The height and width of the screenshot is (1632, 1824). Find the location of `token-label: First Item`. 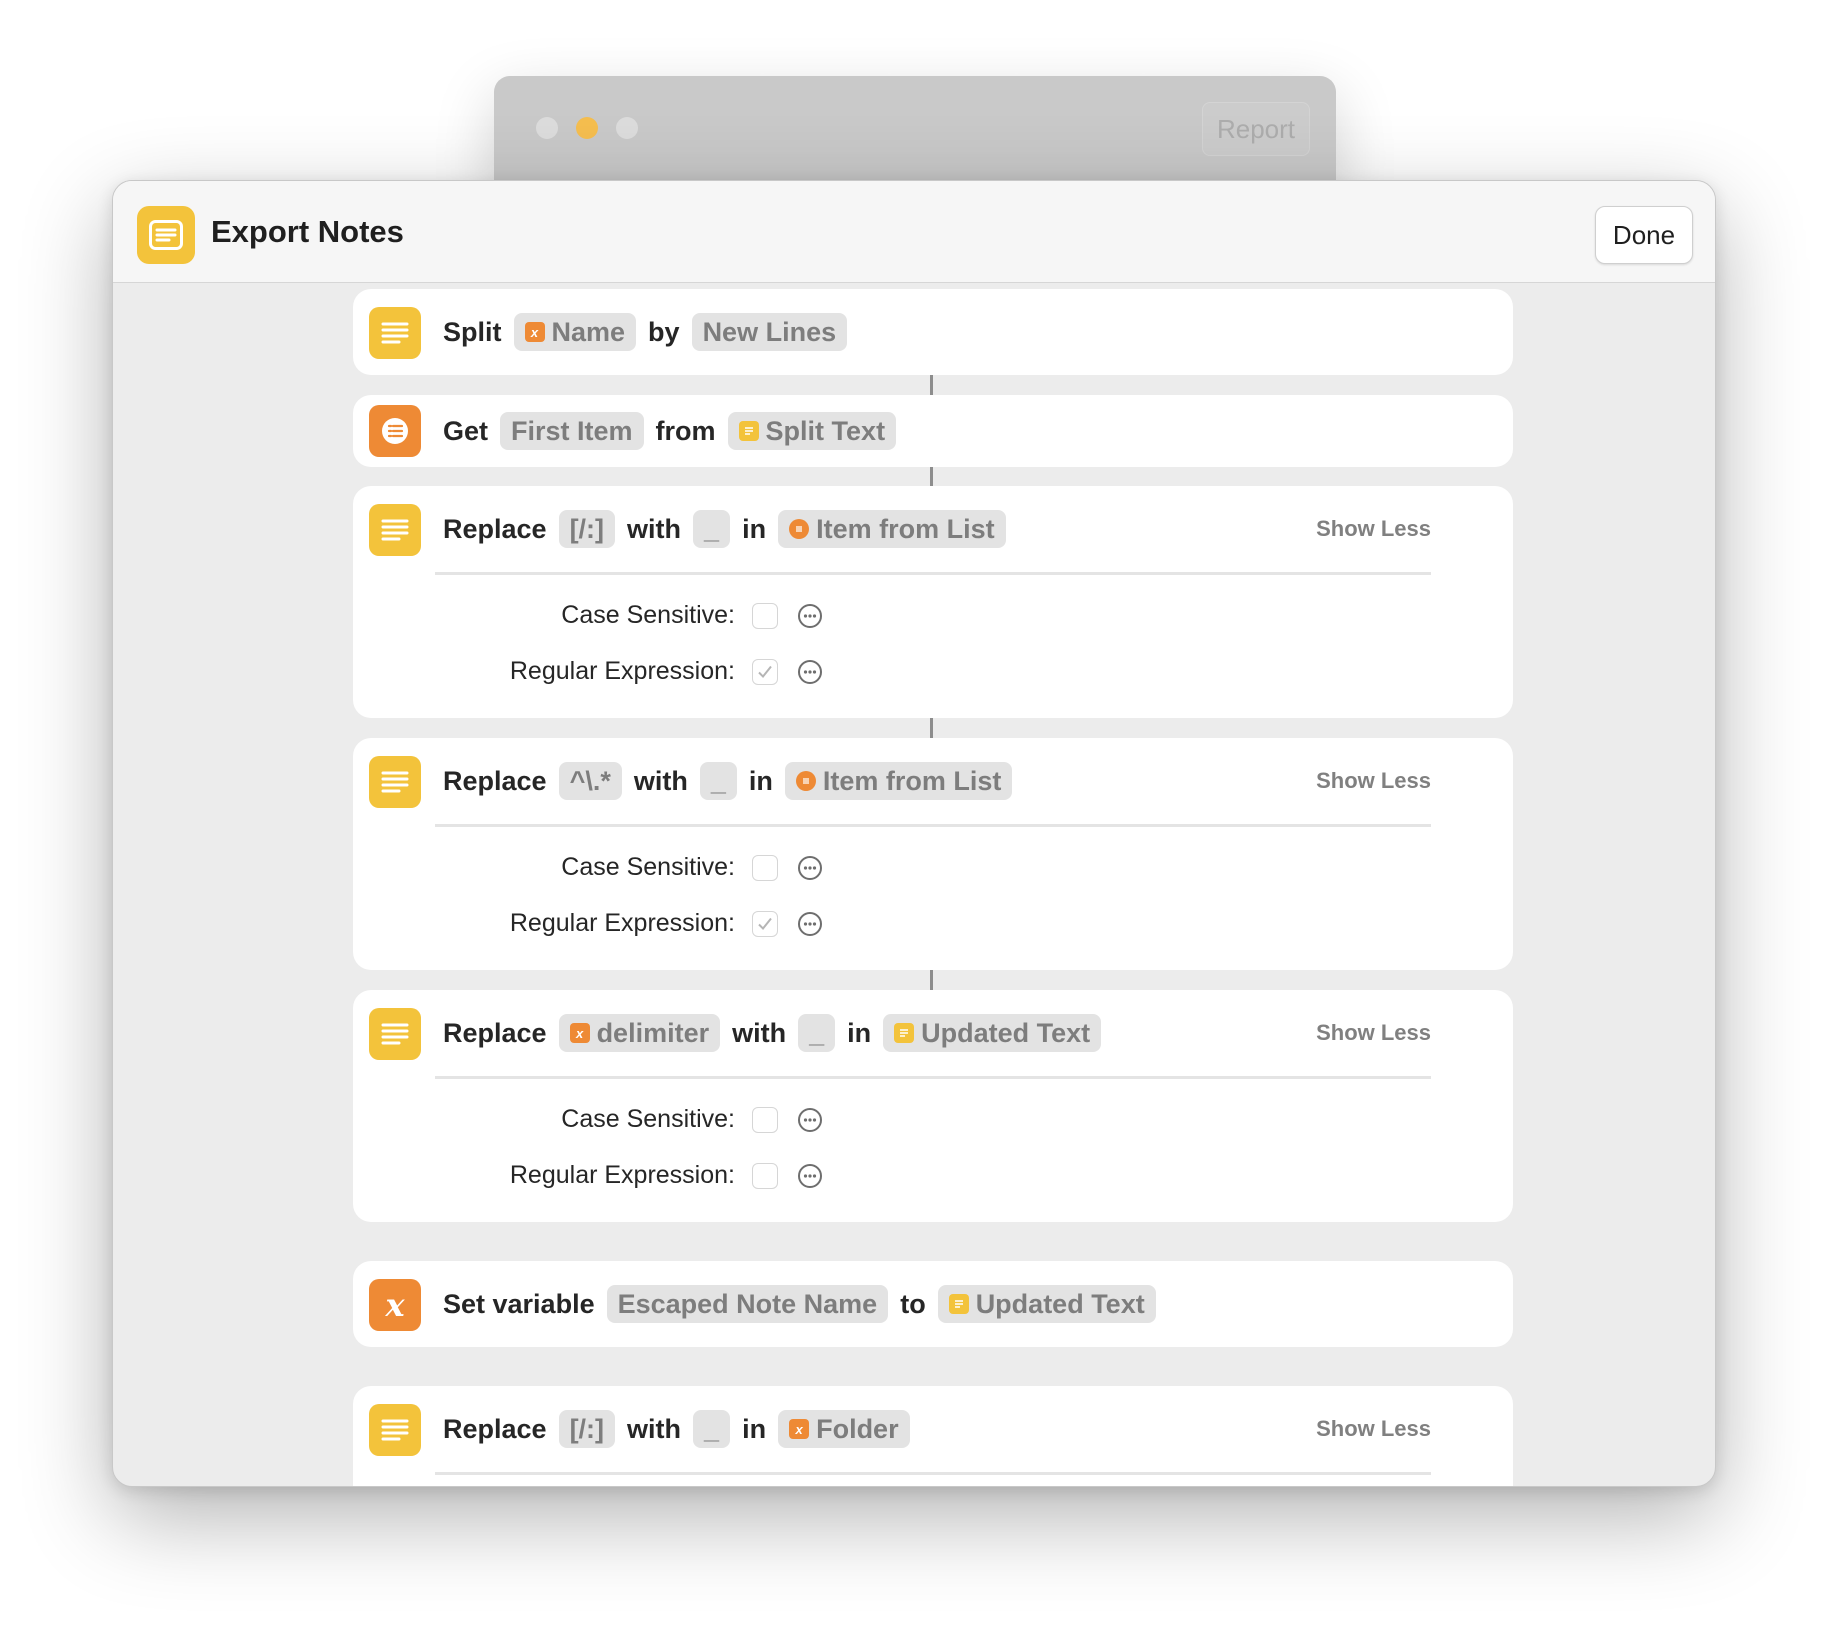

token-label: First Item is located at coordinates (572, 430).